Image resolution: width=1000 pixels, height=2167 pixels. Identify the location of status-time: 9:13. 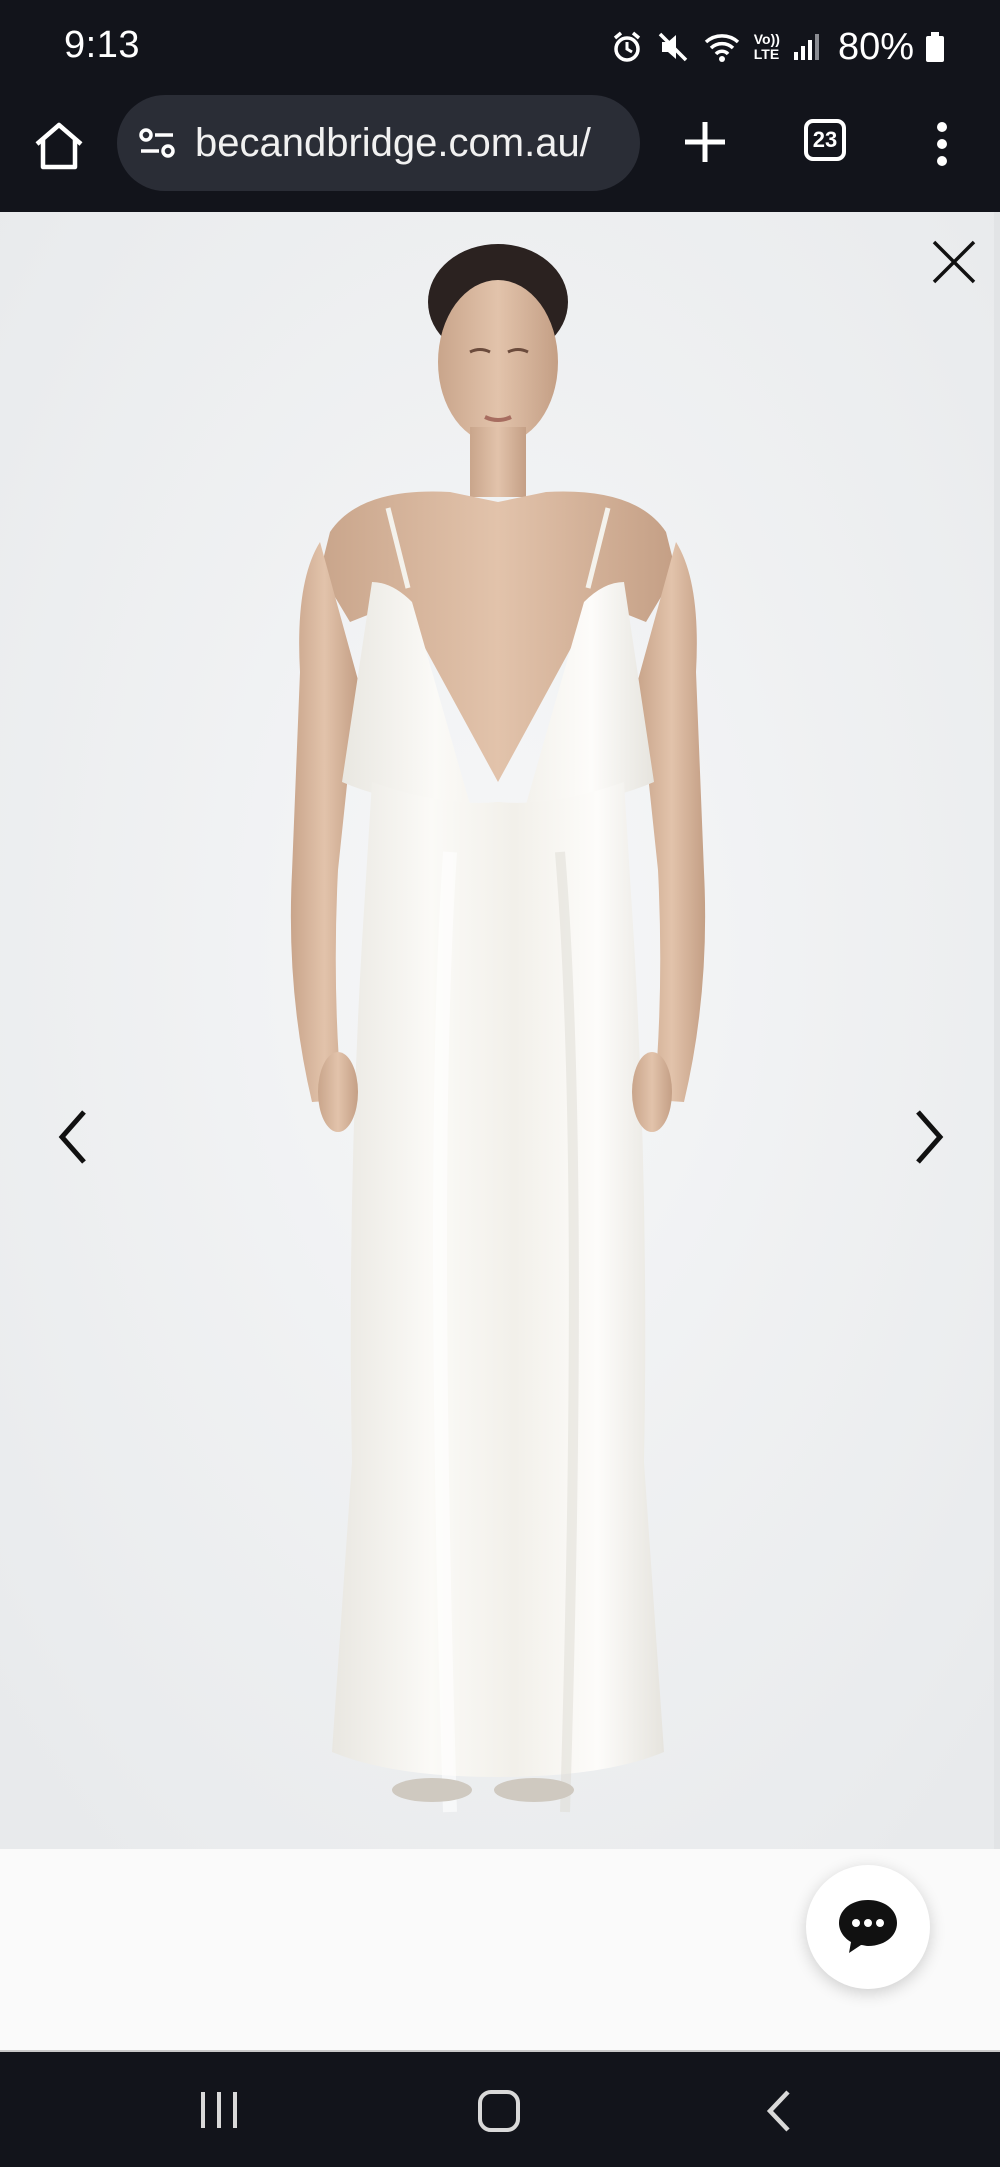
(102, 45).